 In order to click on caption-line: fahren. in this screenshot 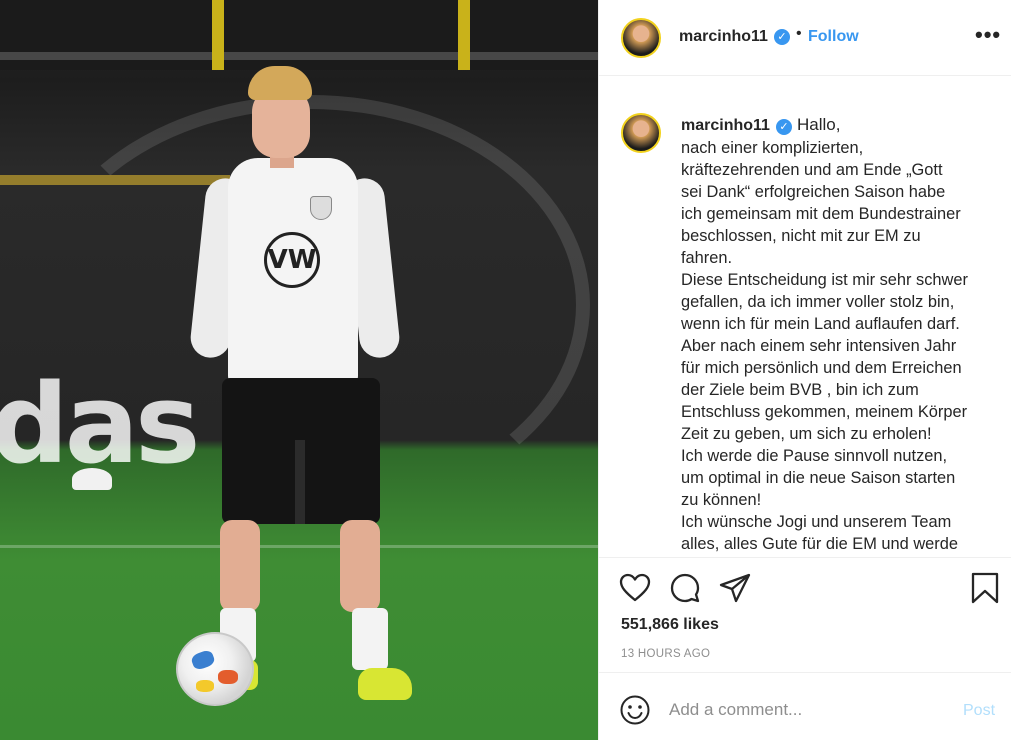, I will do `click(707, 258)`.